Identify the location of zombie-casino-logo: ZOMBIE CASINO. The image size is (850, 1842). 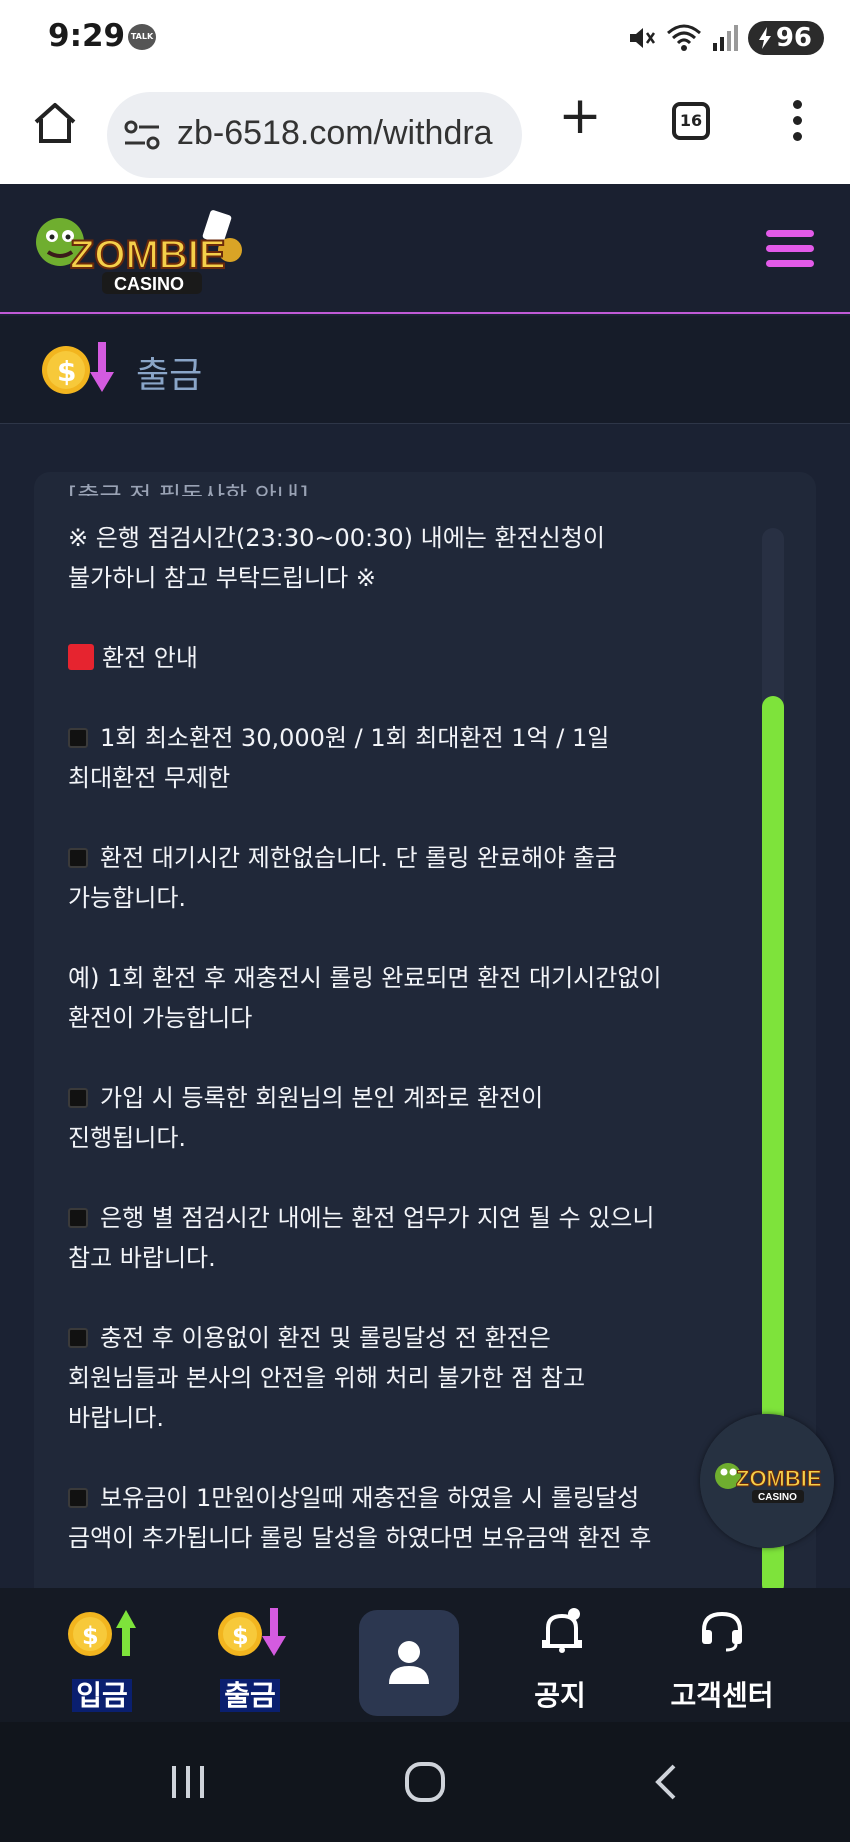
(145, 252).